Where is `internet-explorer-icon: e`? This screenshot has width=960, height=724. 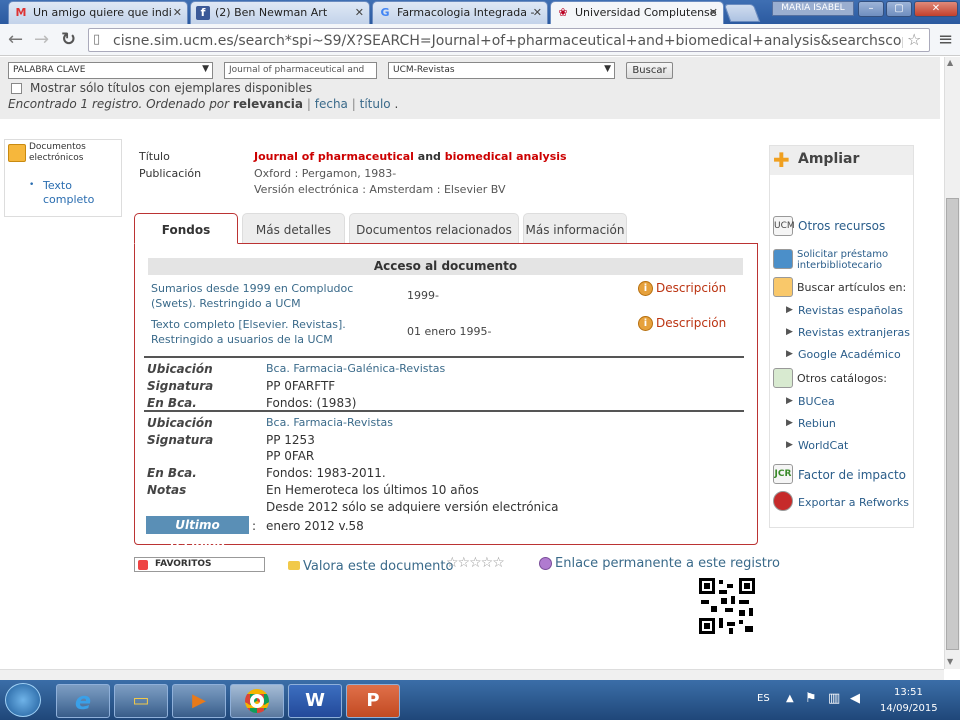 internet-explorer-icon: e is located at coordinates (83, 701).